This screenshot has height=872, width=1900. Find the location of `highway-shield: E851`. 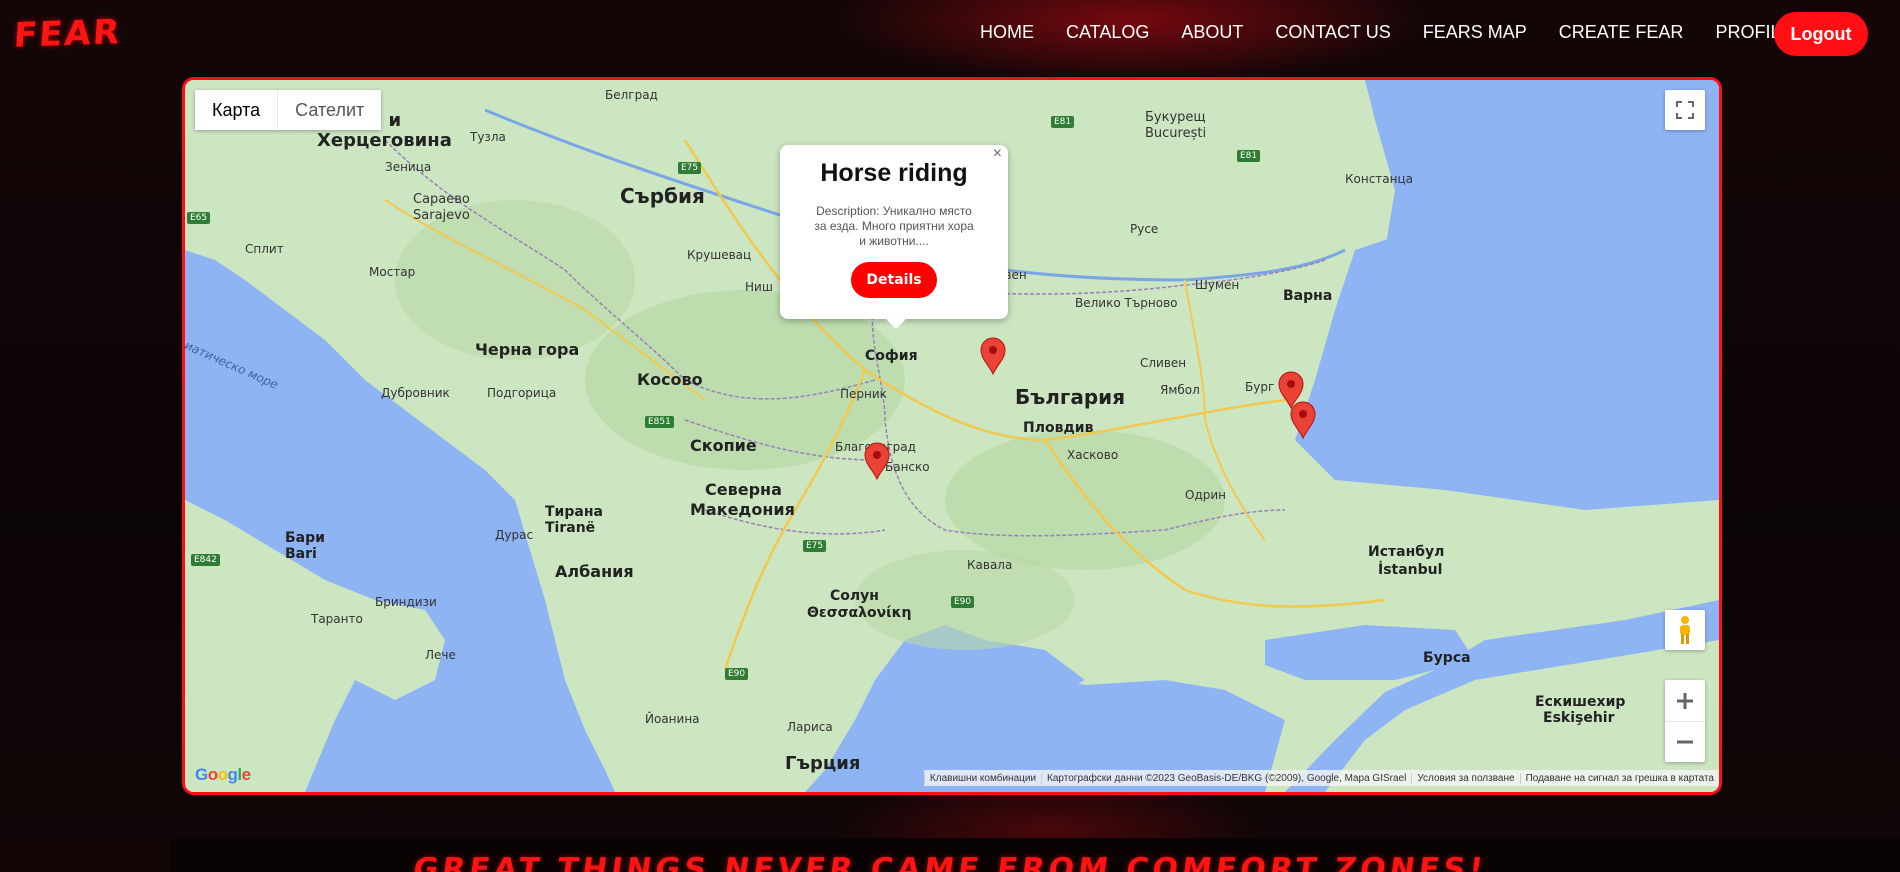

highway-shield: E851 is located at coordinates (659, 422).